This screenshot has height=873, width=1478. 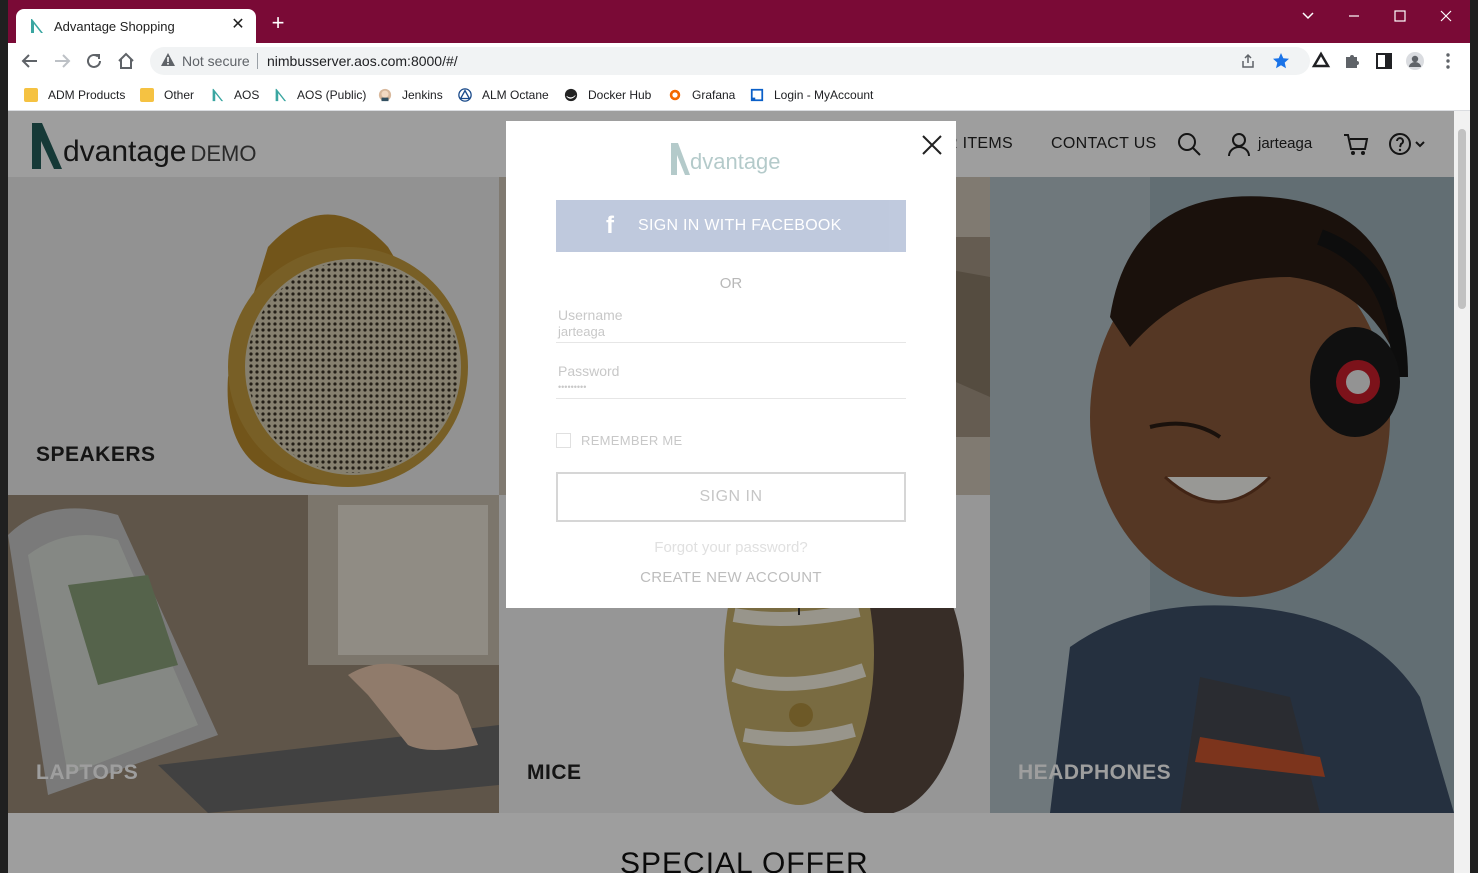 What do you see at coordinates (731, 381) in the screenshot?
I see `password-field: Password •••••••••` at bounding box center [731, 381].